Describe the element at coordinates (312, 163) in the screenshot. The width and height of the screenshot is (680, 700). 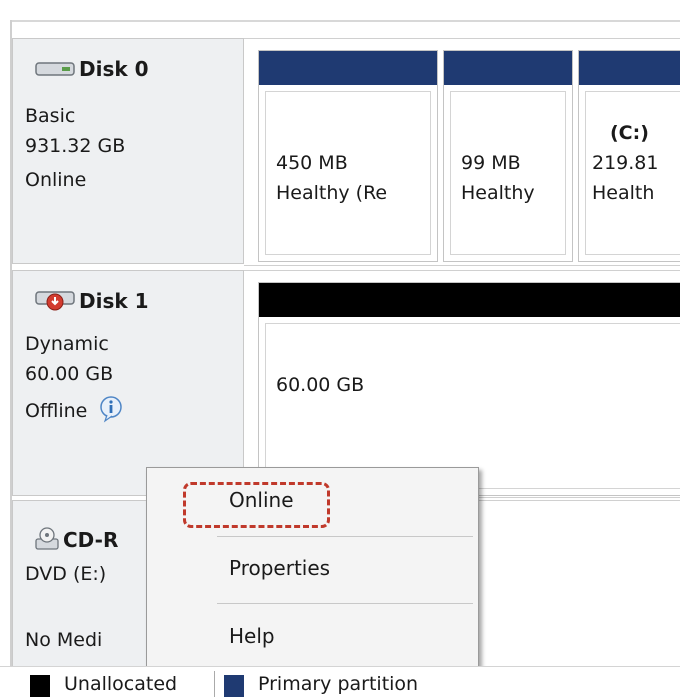
I see `partition-size: 450 MB` at that location.